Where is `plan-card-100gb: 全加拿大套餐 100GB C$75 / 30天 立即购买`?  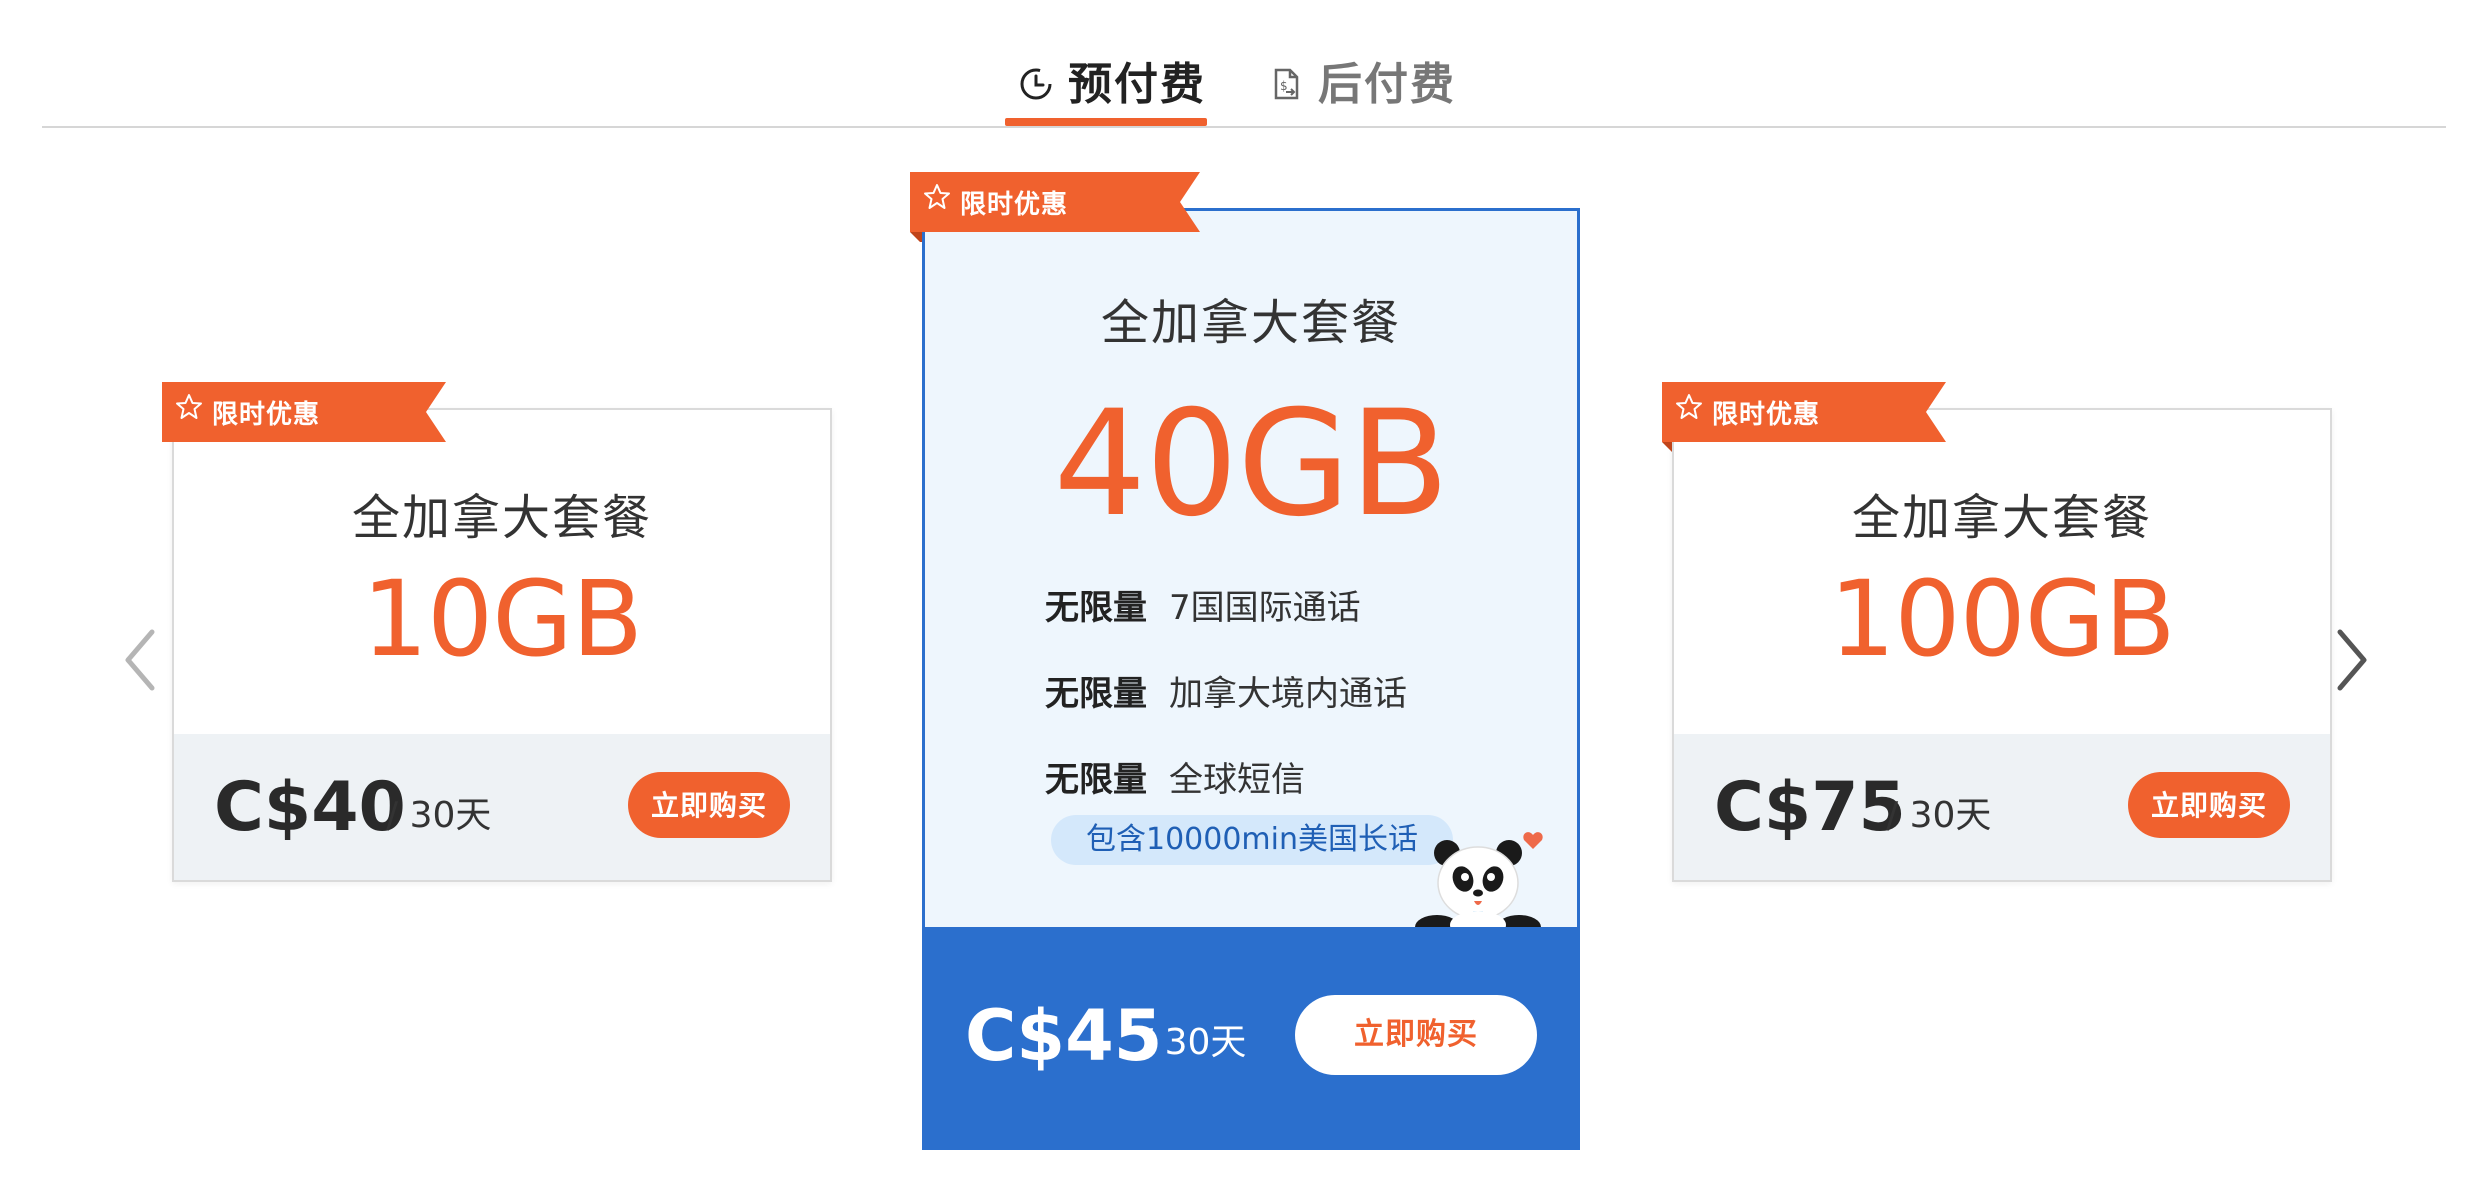
plan-card-100gb: 全加拿大套餐 100GB C$75 / 30天 立即购买 is located at coordinates (2002, 645).